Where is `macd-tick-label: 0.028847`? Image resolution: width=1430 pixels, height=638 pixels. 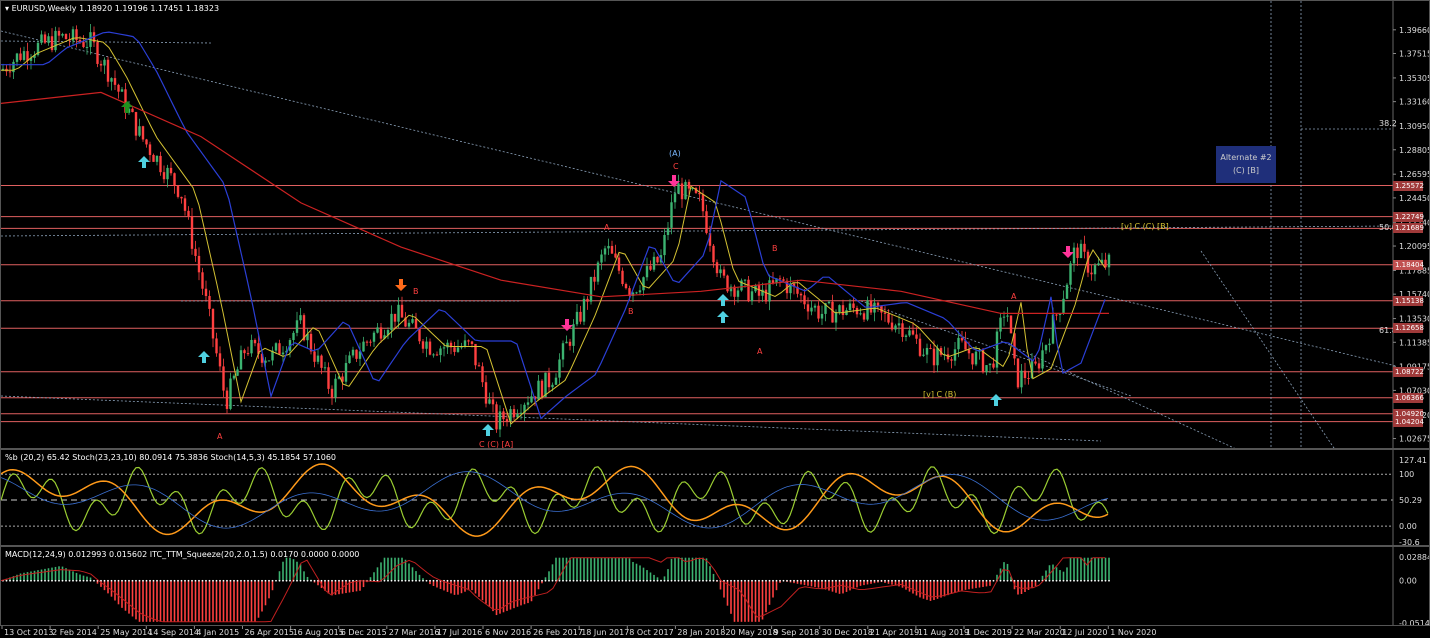
macd-tick-label: 0.028847 is located at coordinates (1414, 557).